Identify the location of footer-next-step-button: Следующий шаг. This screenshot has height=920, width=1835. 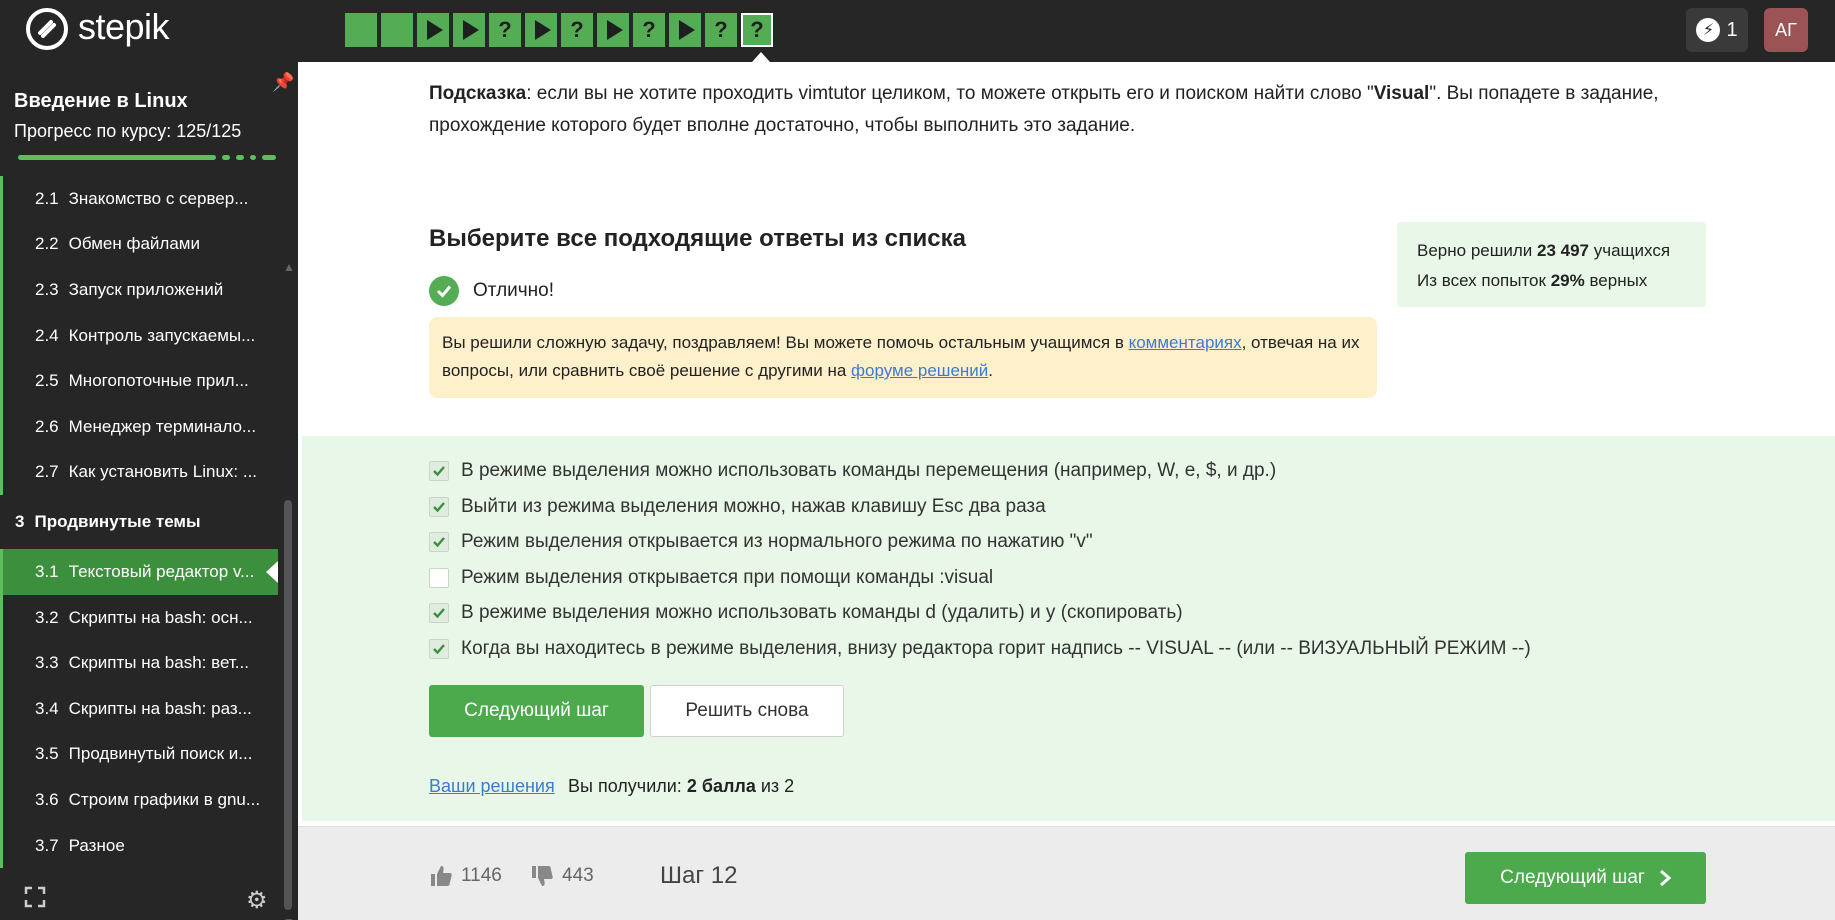
(1585, 878).